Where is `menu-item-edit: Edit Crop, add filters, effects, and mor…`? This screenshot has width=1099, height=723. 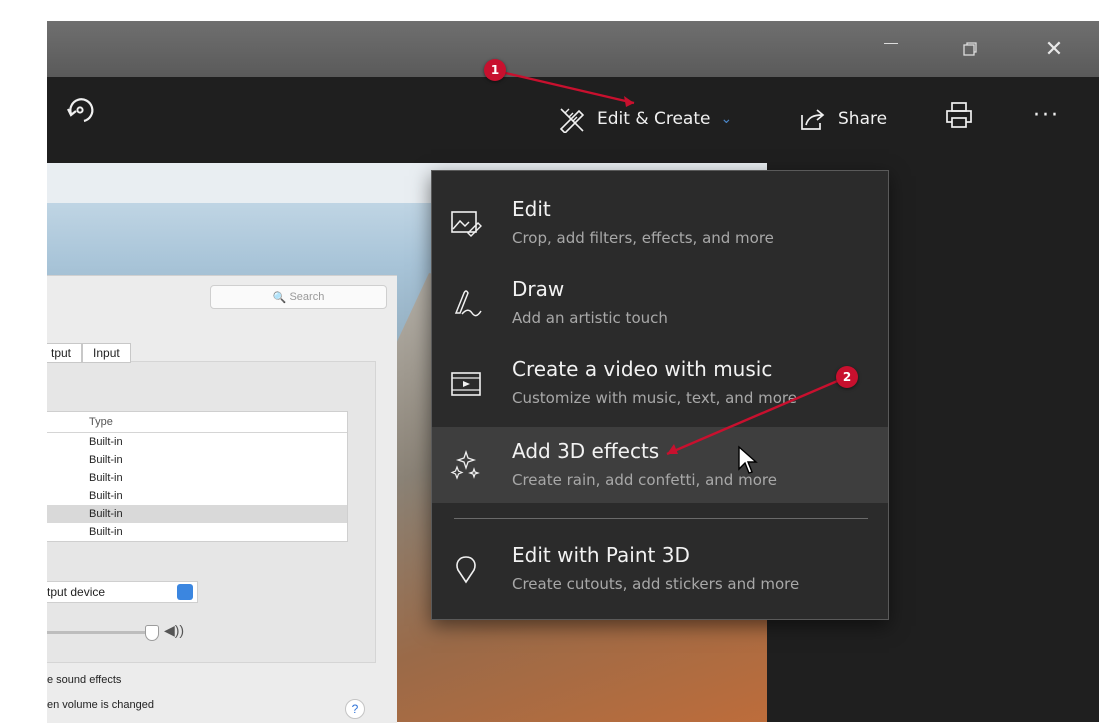 menu-item-edit: Edit Crop, add filters, effects, and mor… is located at coordinates (660, 223).